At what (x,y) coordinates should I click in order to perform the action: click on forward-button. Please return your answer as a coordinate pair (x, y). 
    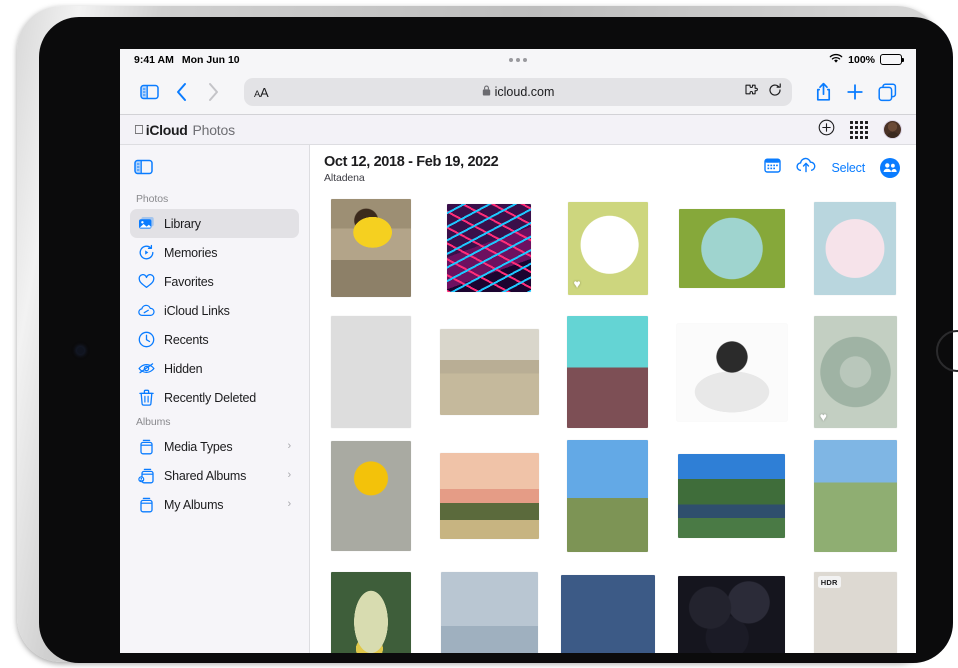
    Looking at the image, I should click on (213, 92).